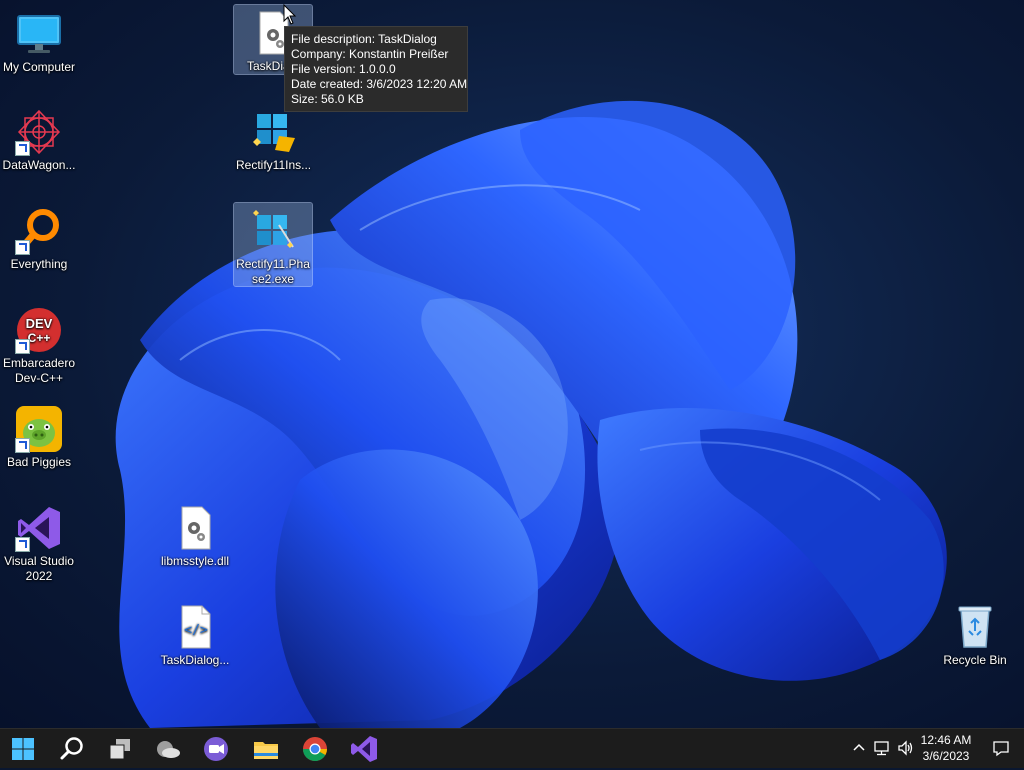 Image resolution: width=1024 pixels, height=770 pixels. What do you see at coordinates (273, 264) in the screenshot?
I see `desktop-icon-label-line1: Rectify11.Pha` at bounding box center [273, 264].